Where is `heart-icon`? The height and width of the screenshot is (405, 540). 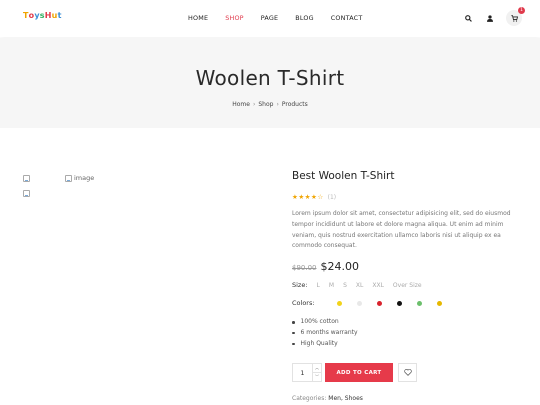
heart-icon is located at coordinates (407, 372).